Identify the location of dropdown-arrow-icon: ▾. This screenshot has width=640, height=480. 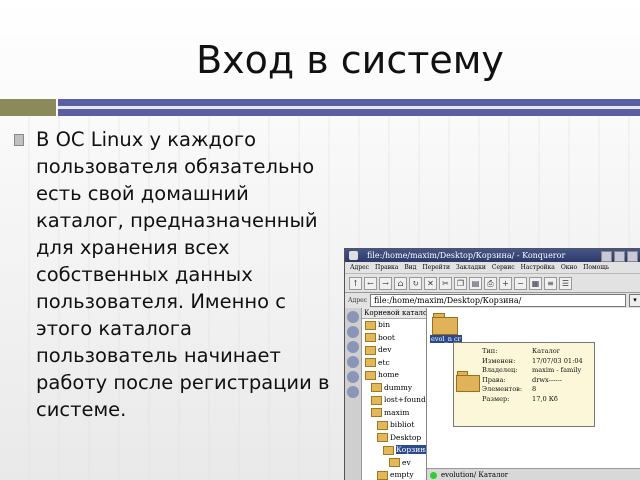
(634, 300).